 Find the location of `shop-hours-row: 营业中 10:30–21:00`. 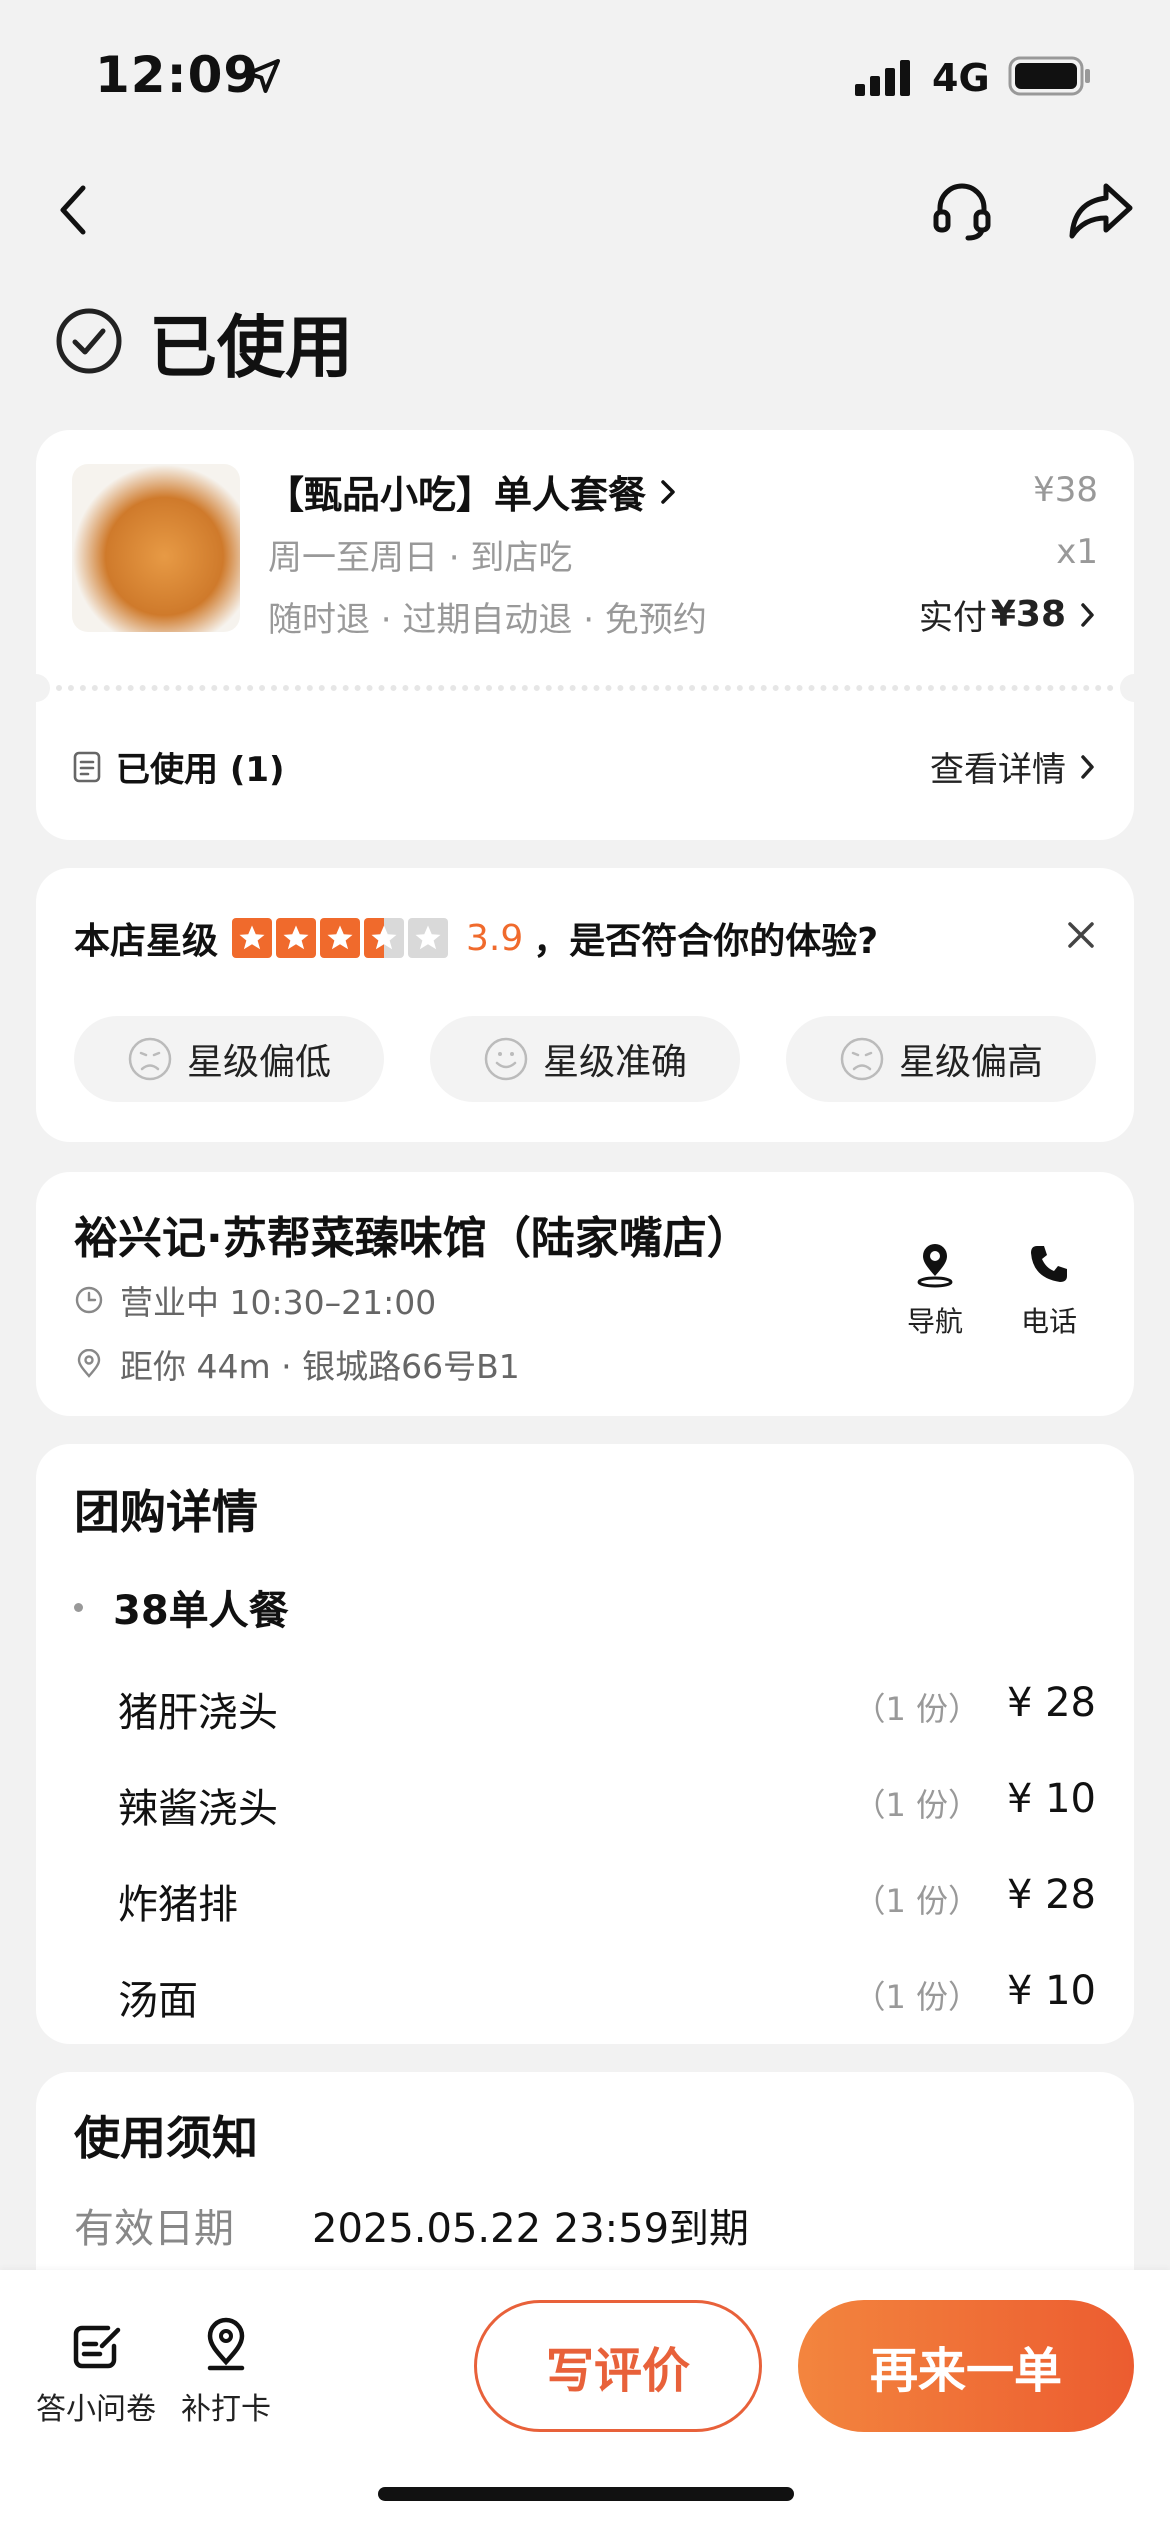

shop-hours-row: 营业中 10:30–21:00 is located at coordinates (255, 1300).